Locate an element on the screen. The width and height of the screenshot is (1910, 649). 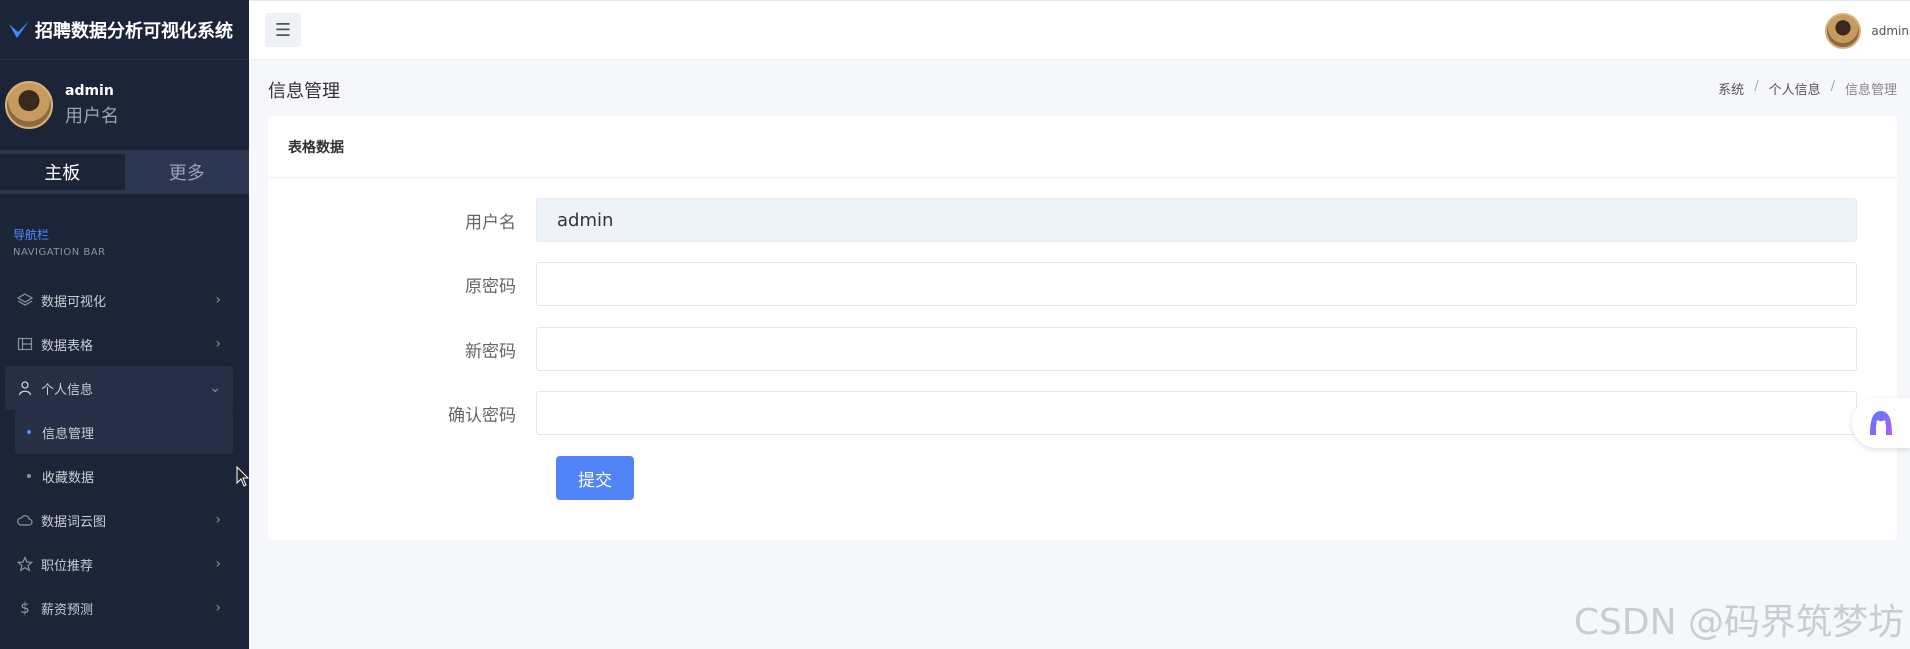
menu-toggle-button: ☰ is located at coordinates (283, 30).